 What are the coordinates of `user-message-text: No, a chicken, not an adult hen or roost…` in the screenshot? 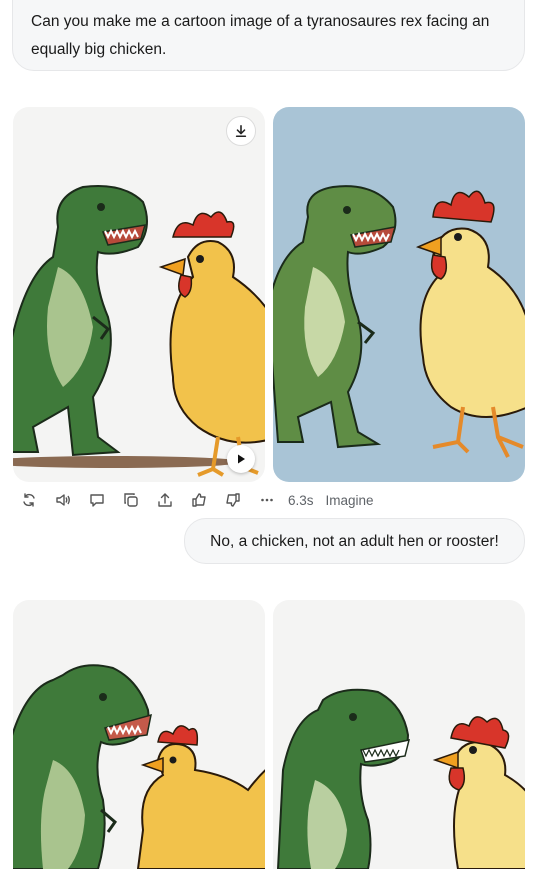 It's located at (354, 541).